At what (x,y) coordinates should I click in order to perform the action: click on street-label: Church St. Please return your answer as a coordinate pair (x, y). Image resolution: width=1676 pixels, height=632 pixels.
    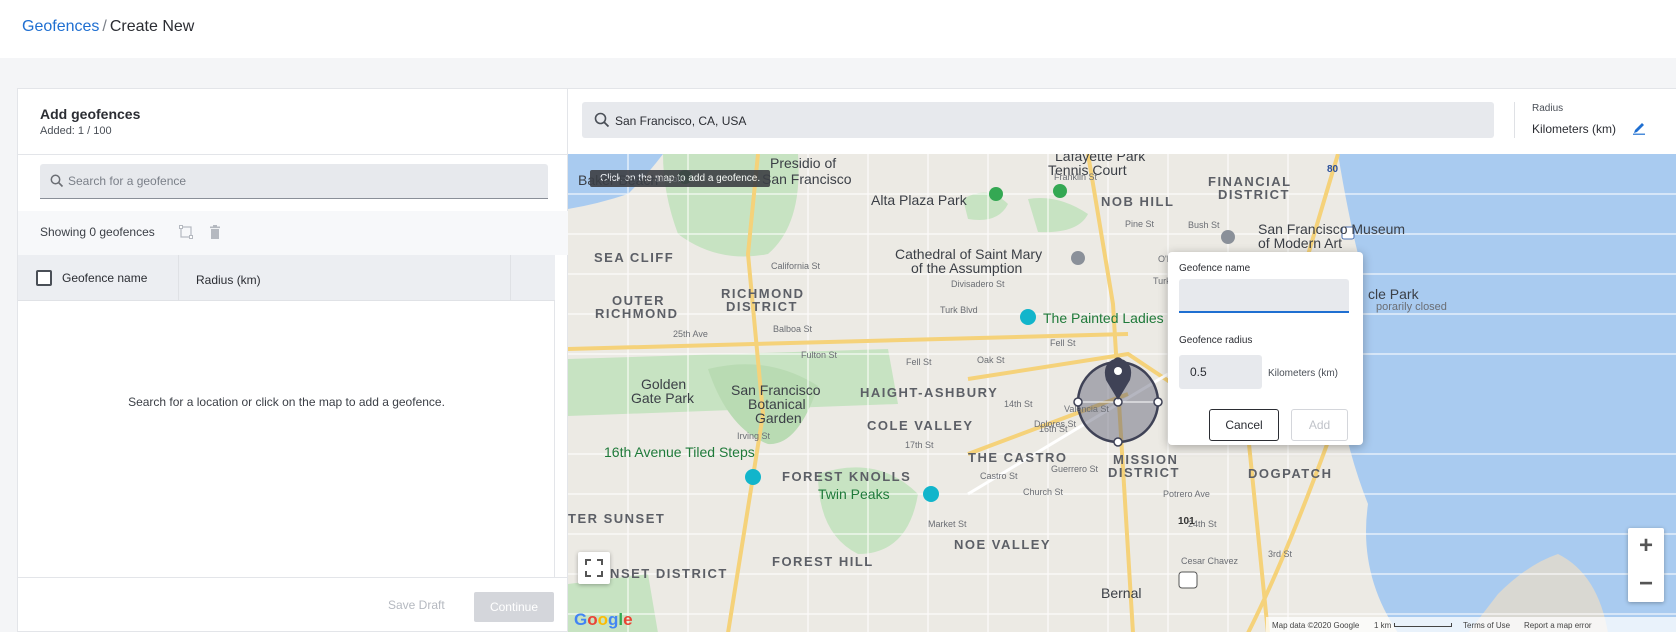
    Looking at the image, I should click on (1043, 492).